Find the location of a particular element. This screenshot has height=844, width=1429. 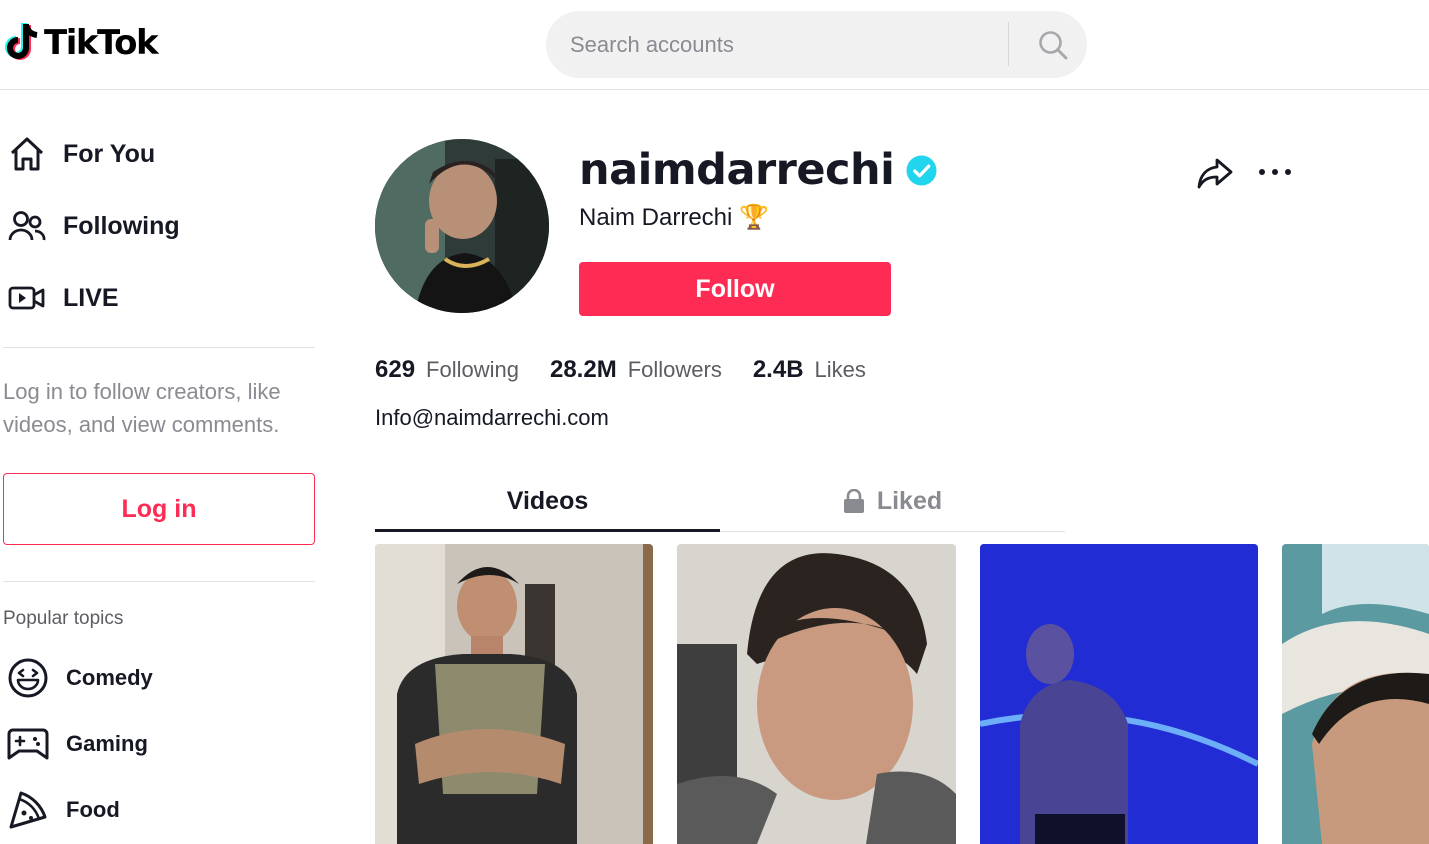

pizza-icon is located at coordinates (28, 810).